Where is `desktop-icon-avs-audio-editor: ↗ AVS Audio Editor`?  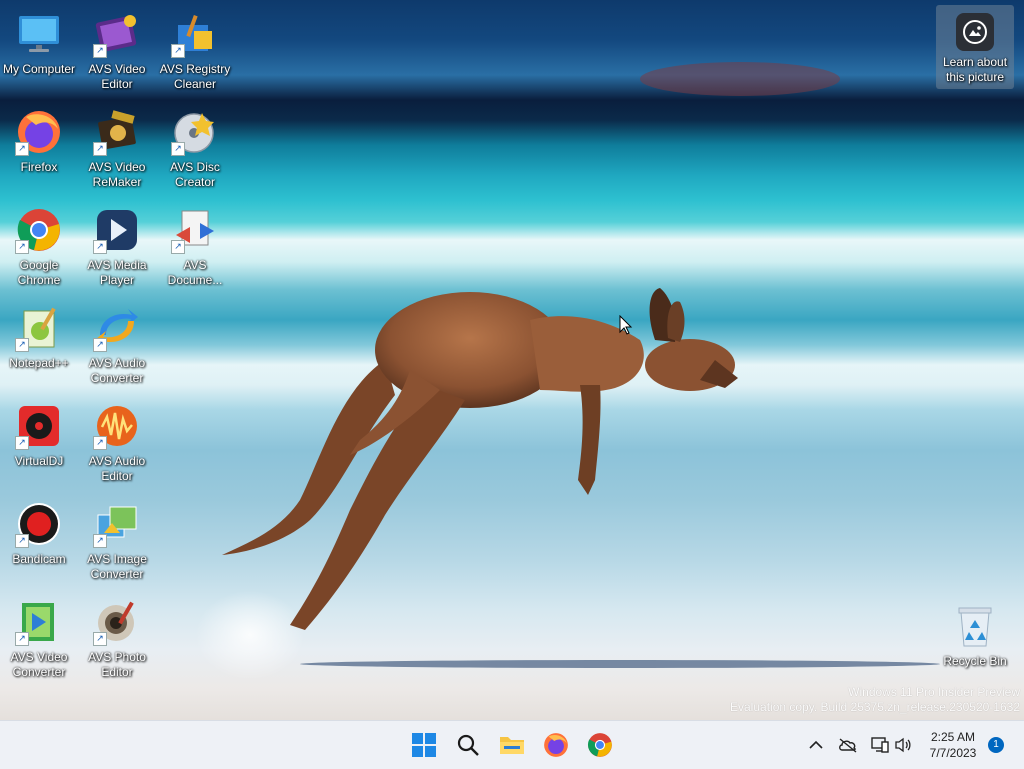
desktop-icon-avs-audio-editor: ↗ AVS Audio Editor is located at coordinates (117, 441).